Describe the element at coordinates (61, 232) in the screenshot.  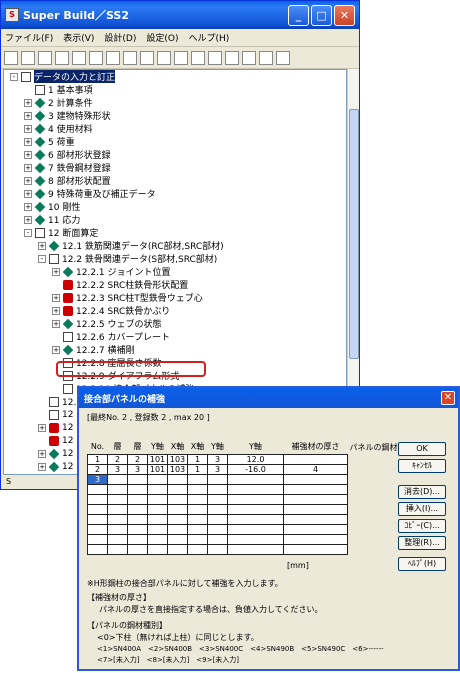
I see `tree-item: - 12 断面算定` at that location.